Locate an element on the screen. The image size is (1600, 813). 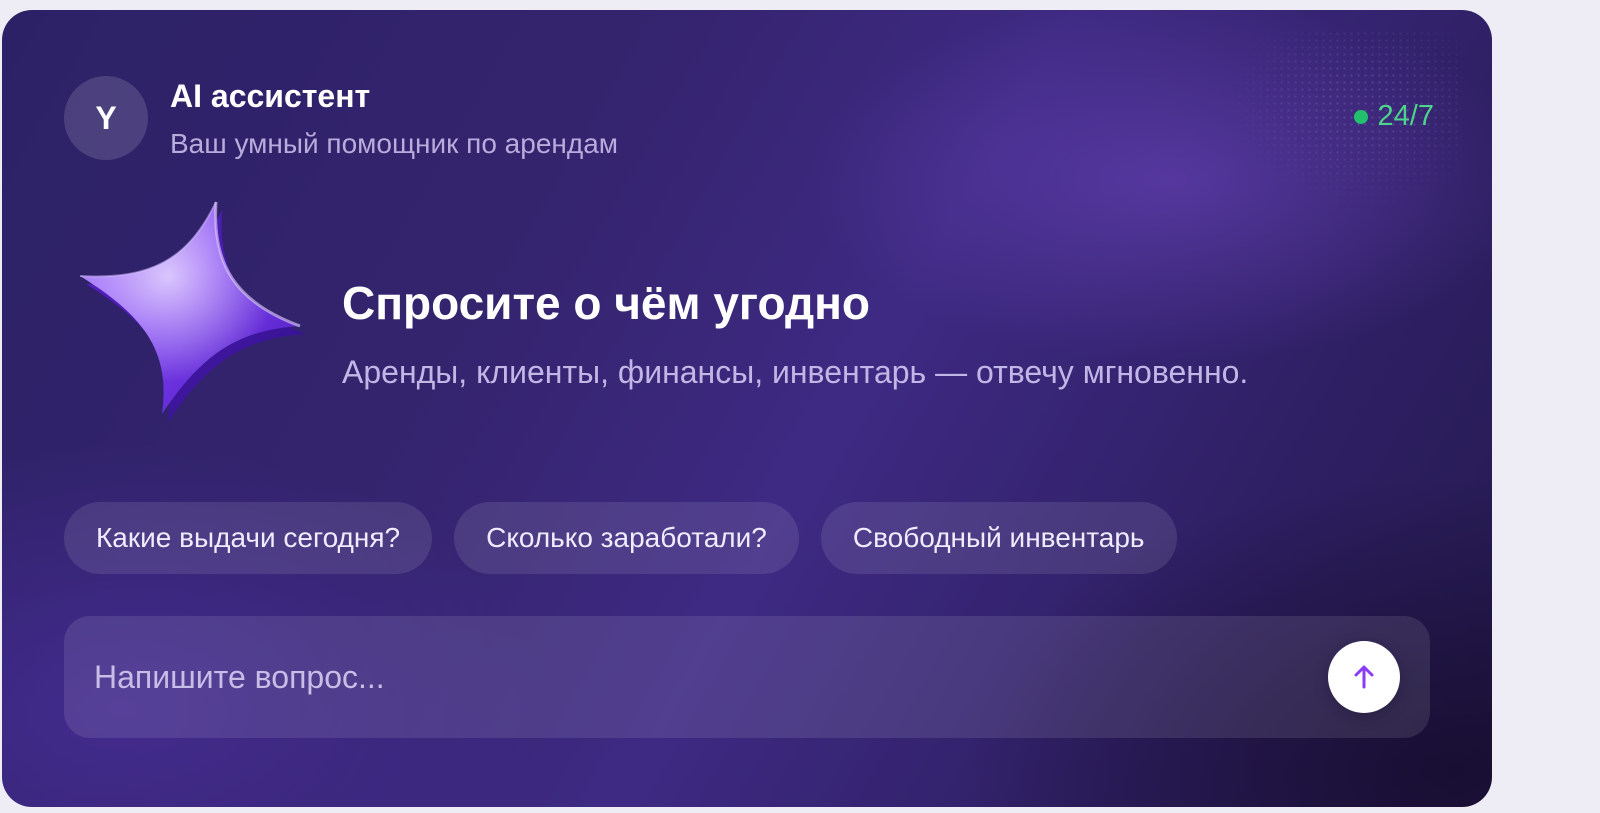
avatar-letter: Y is located at coordinates (106, 117).